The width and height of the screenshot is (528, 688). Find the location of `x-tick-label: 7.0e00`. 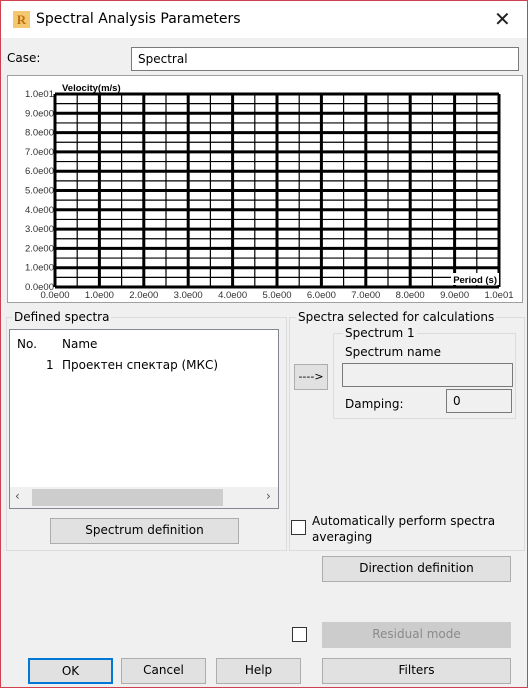

x-tick-label: 7.0e00 is located at coordinates (365, 295).